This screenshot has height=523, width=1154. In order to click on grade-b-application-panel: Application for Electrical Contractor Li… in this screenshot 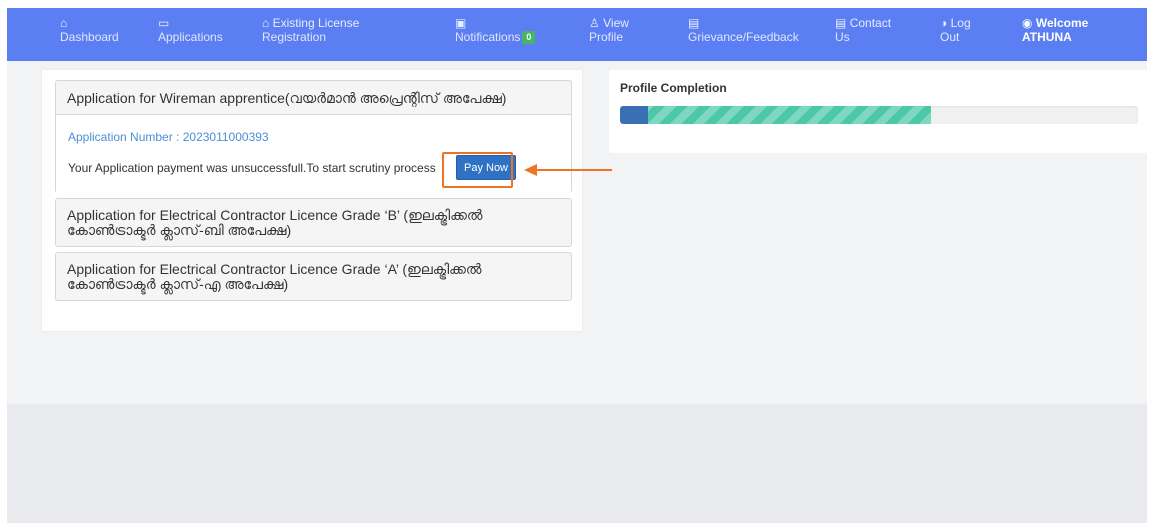, I will do `click(313, 222)`.